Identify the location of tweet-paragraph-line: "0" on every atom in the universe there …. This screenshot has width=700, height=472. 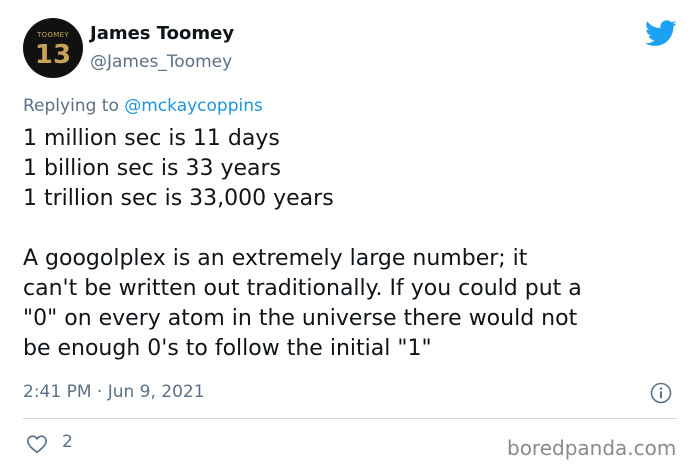
(300, 318).